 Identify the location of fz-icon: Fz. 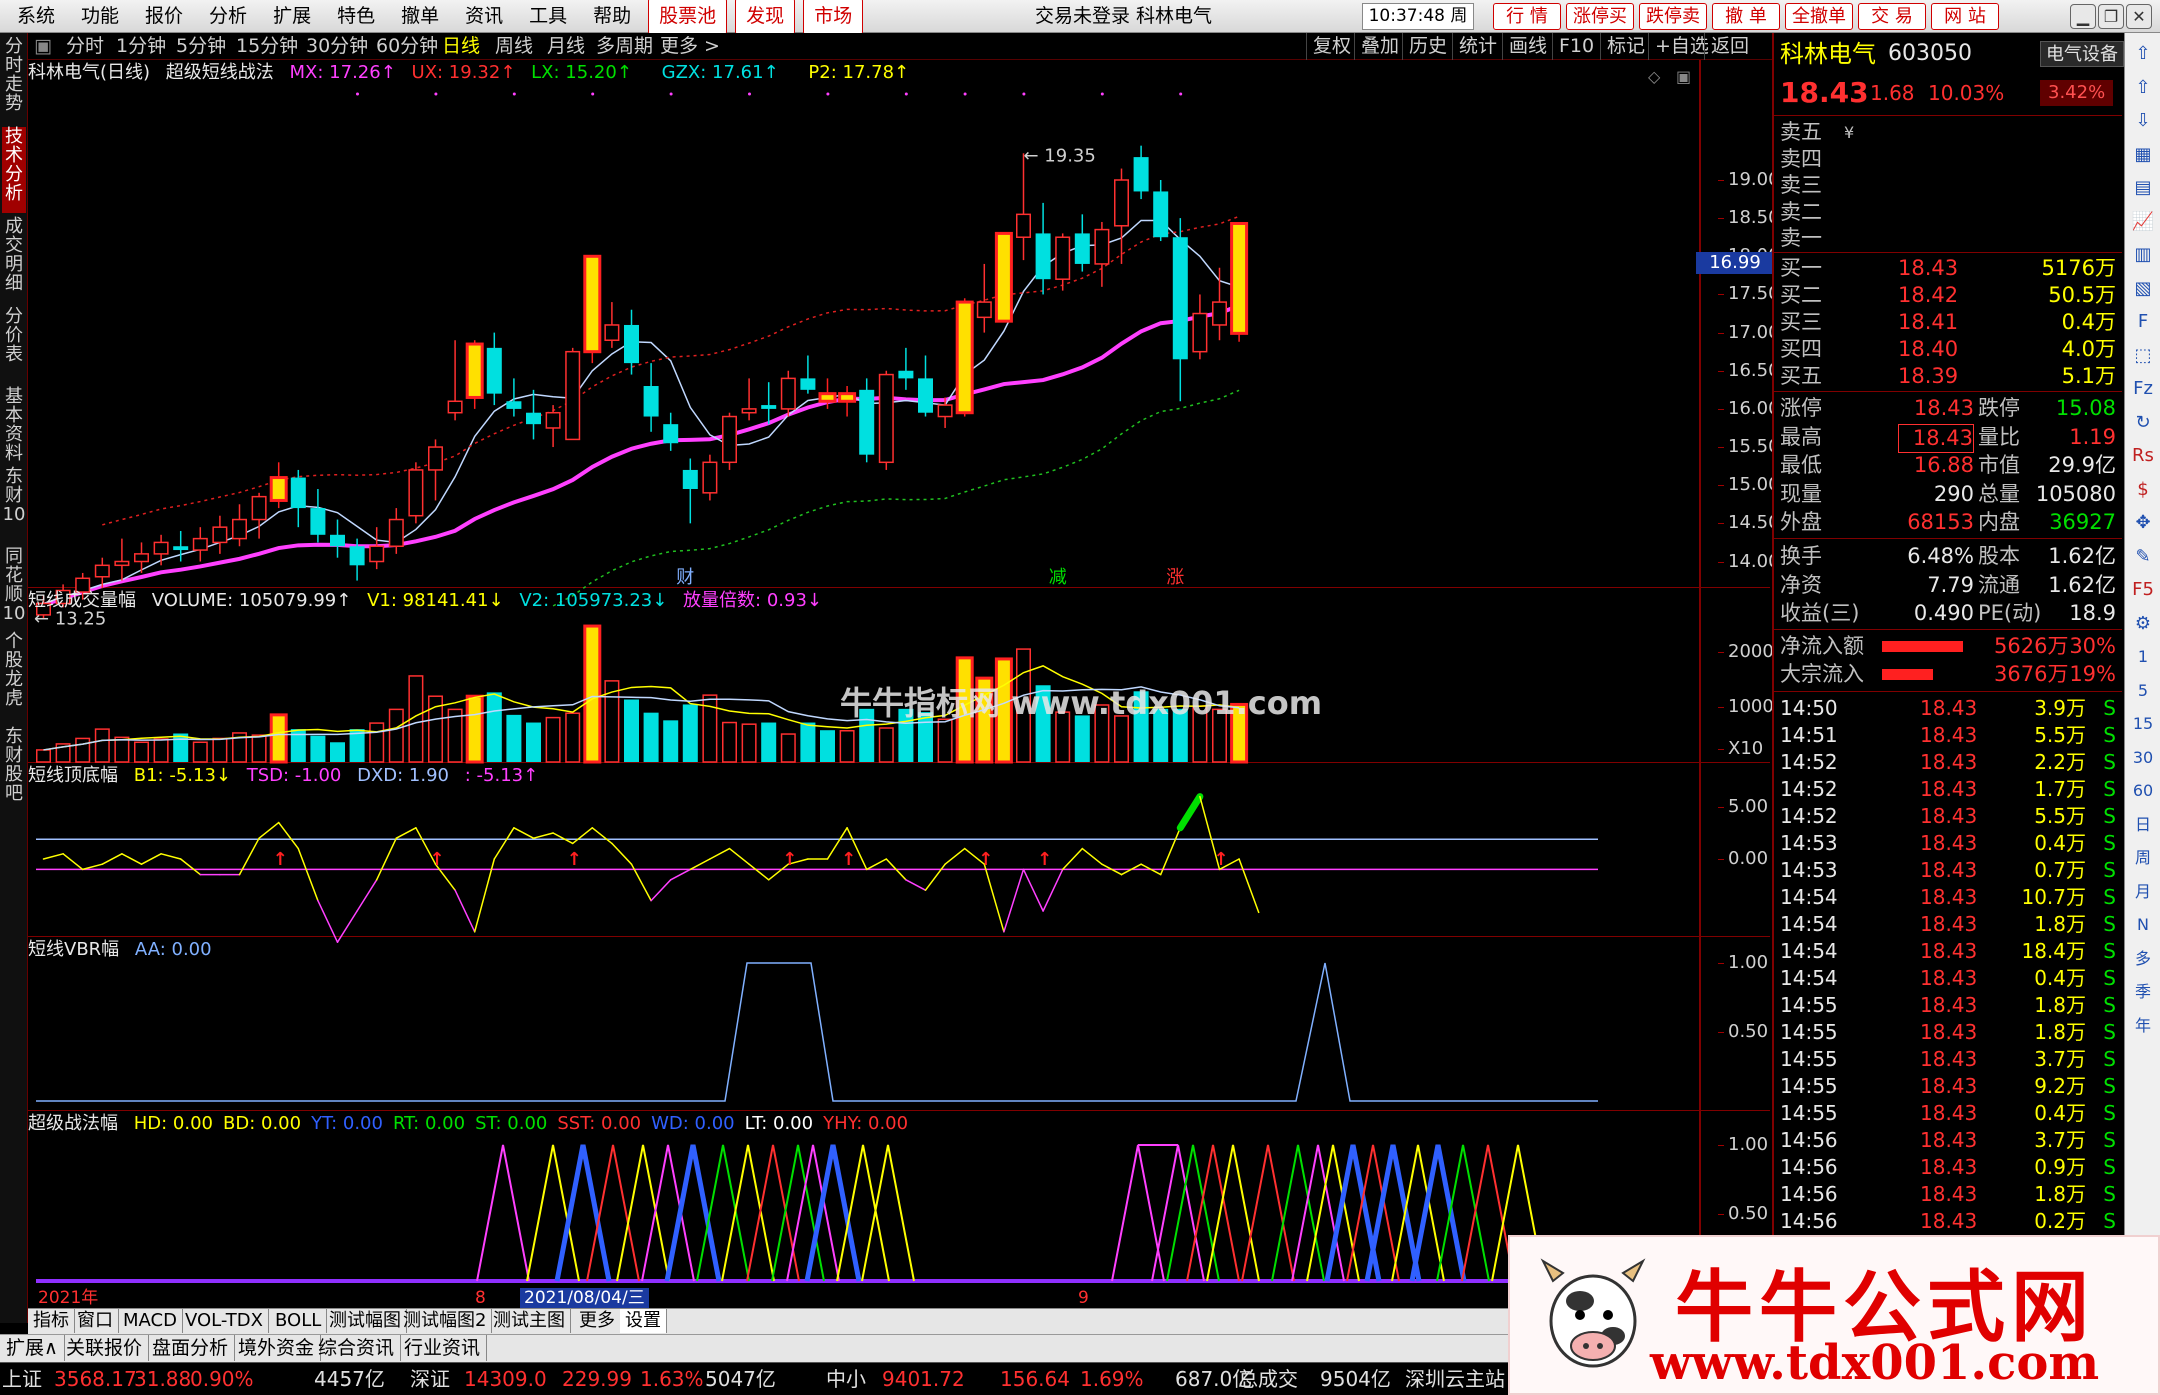
(2143, 389).